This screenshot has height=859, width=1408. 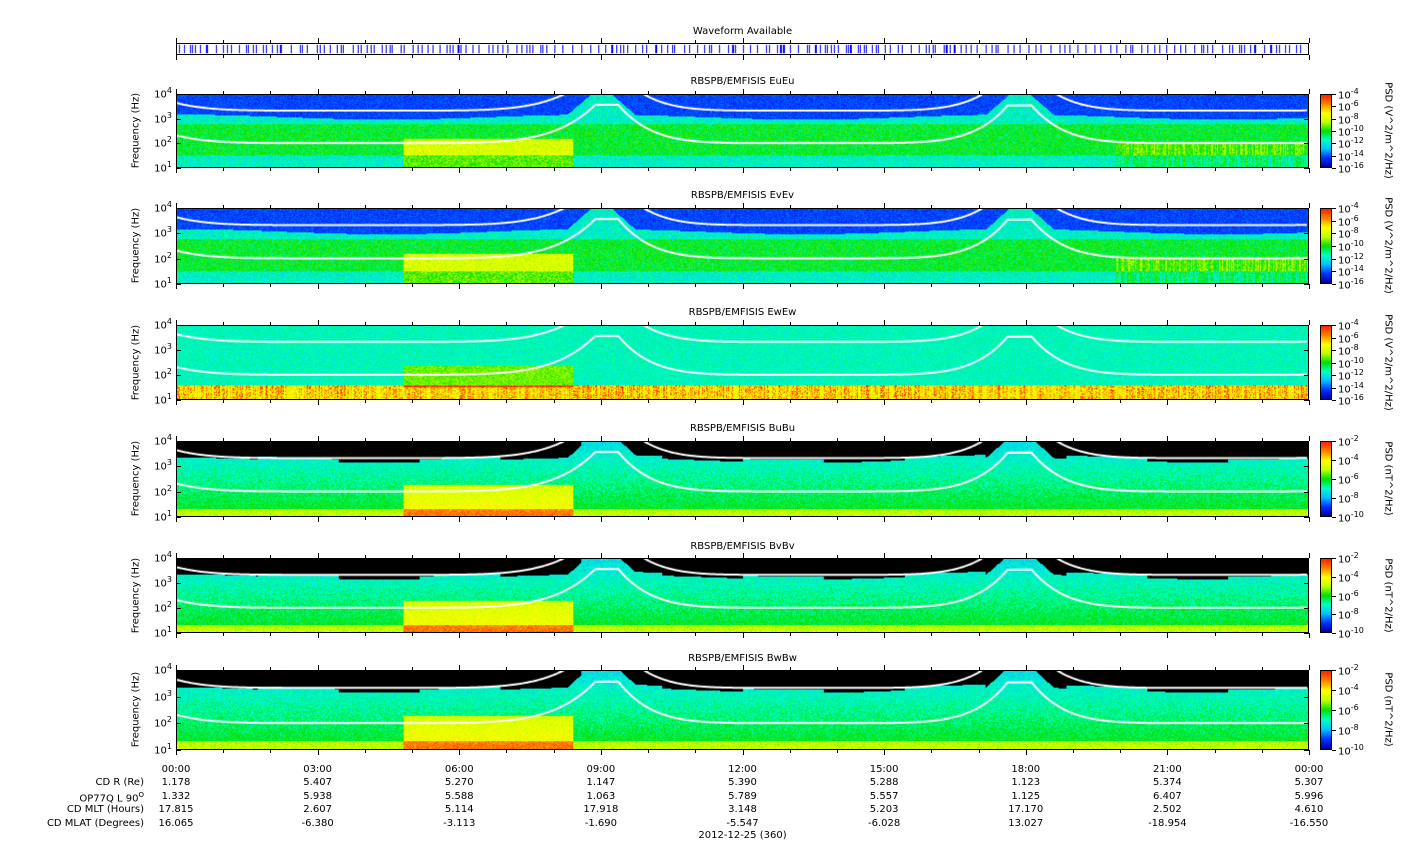 What do you see at coordinates (601, 809) in the screenshot?
I see `ephemeris-value: 17.918` at bounding box center [601, 809].